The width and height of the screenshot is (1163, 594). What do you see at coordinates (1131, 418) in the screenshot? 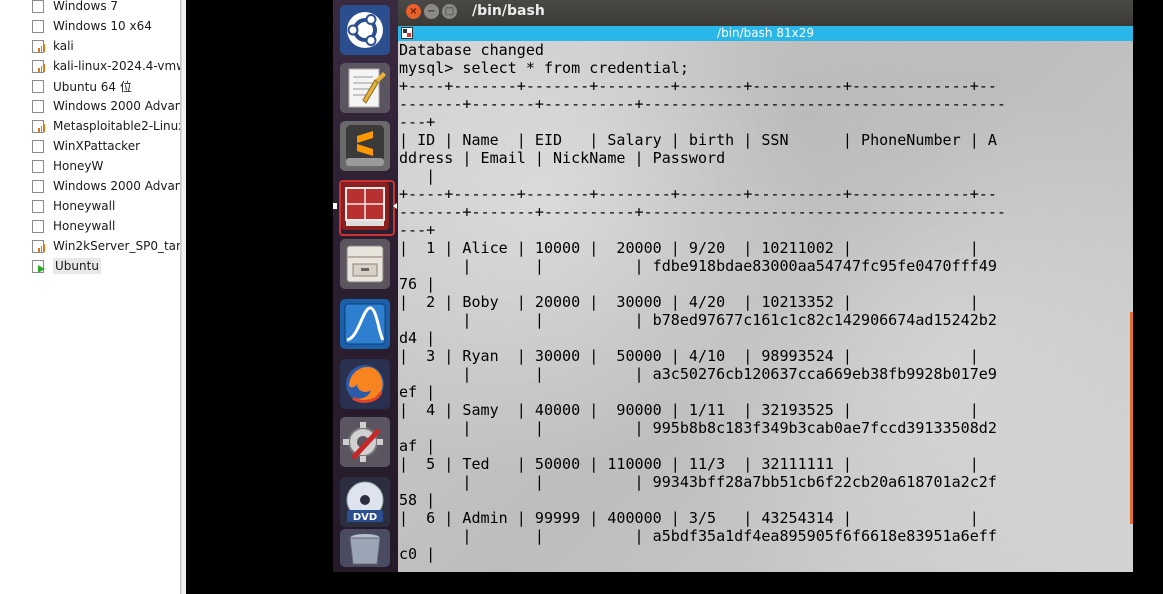
I see `scrollbar-indicator` at bounding box center [1131, 418].